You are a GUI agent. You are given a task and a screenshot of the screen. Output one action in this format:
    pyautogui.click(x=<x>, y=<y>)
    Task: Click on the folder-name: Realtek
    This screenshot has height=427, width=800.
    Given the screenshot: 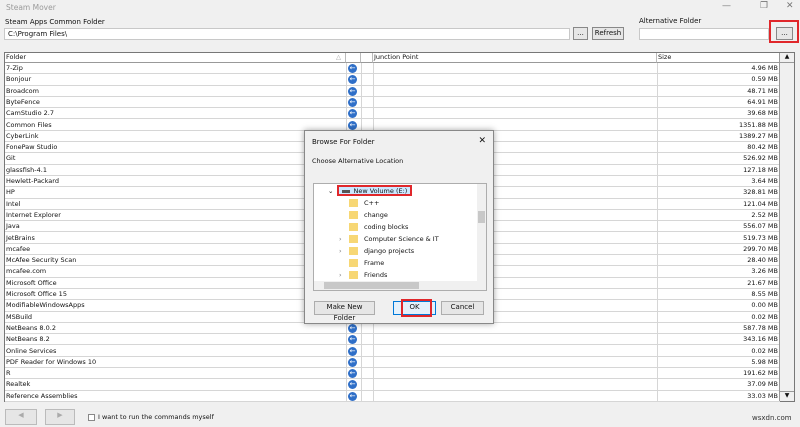 What is the action you would take?
    pyautogui.click(x=18, y=384)
    